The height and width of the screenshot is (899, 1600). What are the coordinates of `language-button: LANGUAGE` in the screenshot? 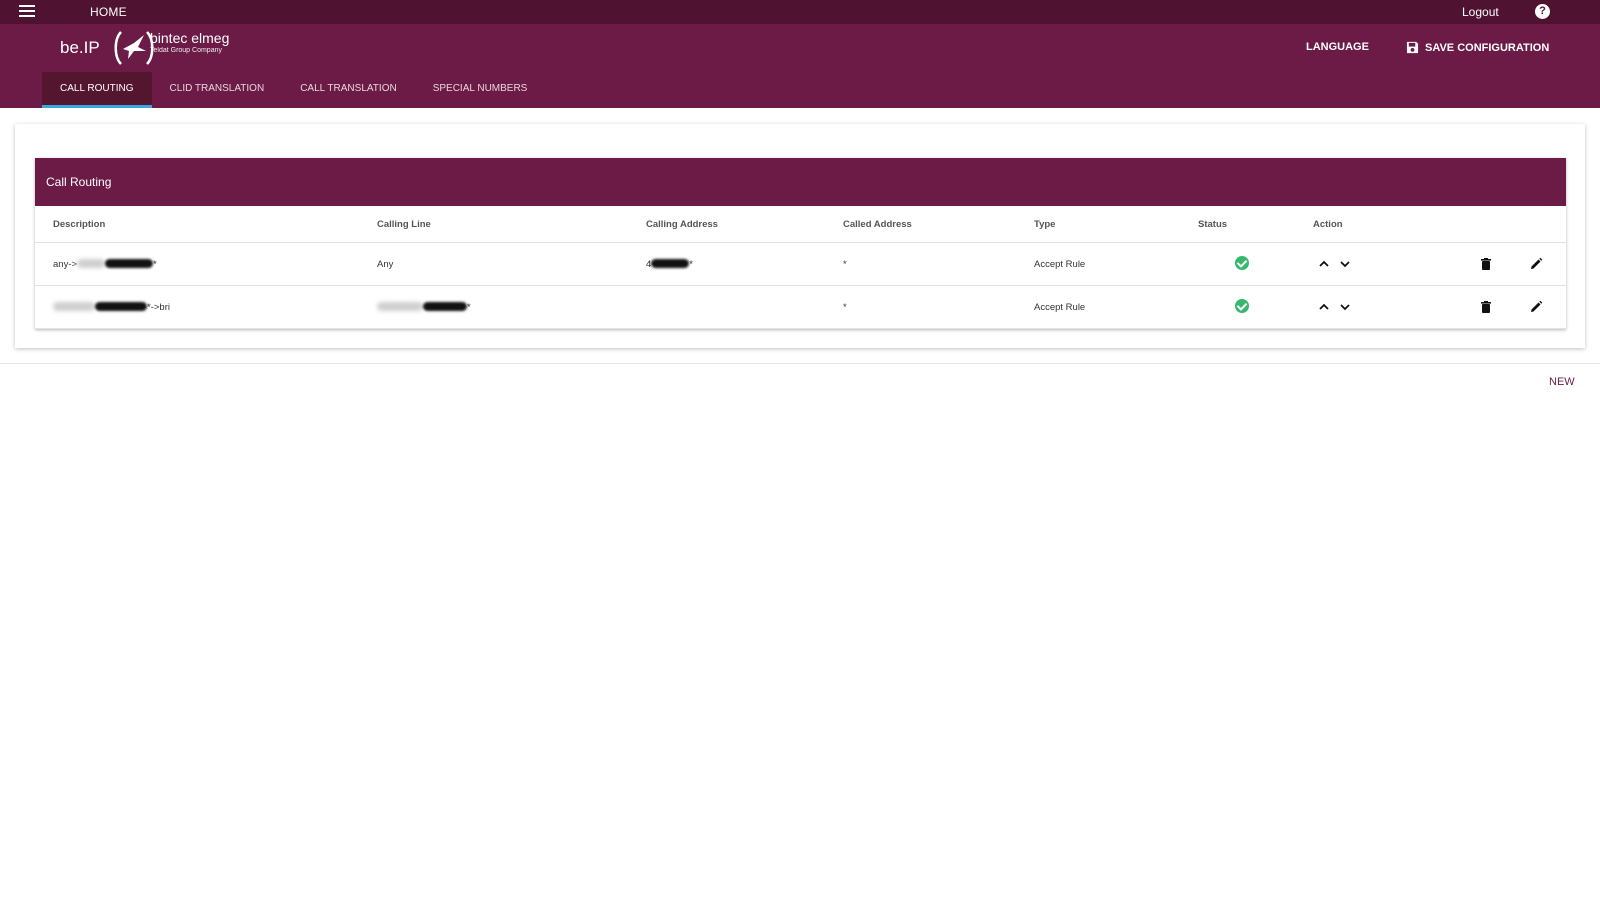 It's located at (1337, 47).